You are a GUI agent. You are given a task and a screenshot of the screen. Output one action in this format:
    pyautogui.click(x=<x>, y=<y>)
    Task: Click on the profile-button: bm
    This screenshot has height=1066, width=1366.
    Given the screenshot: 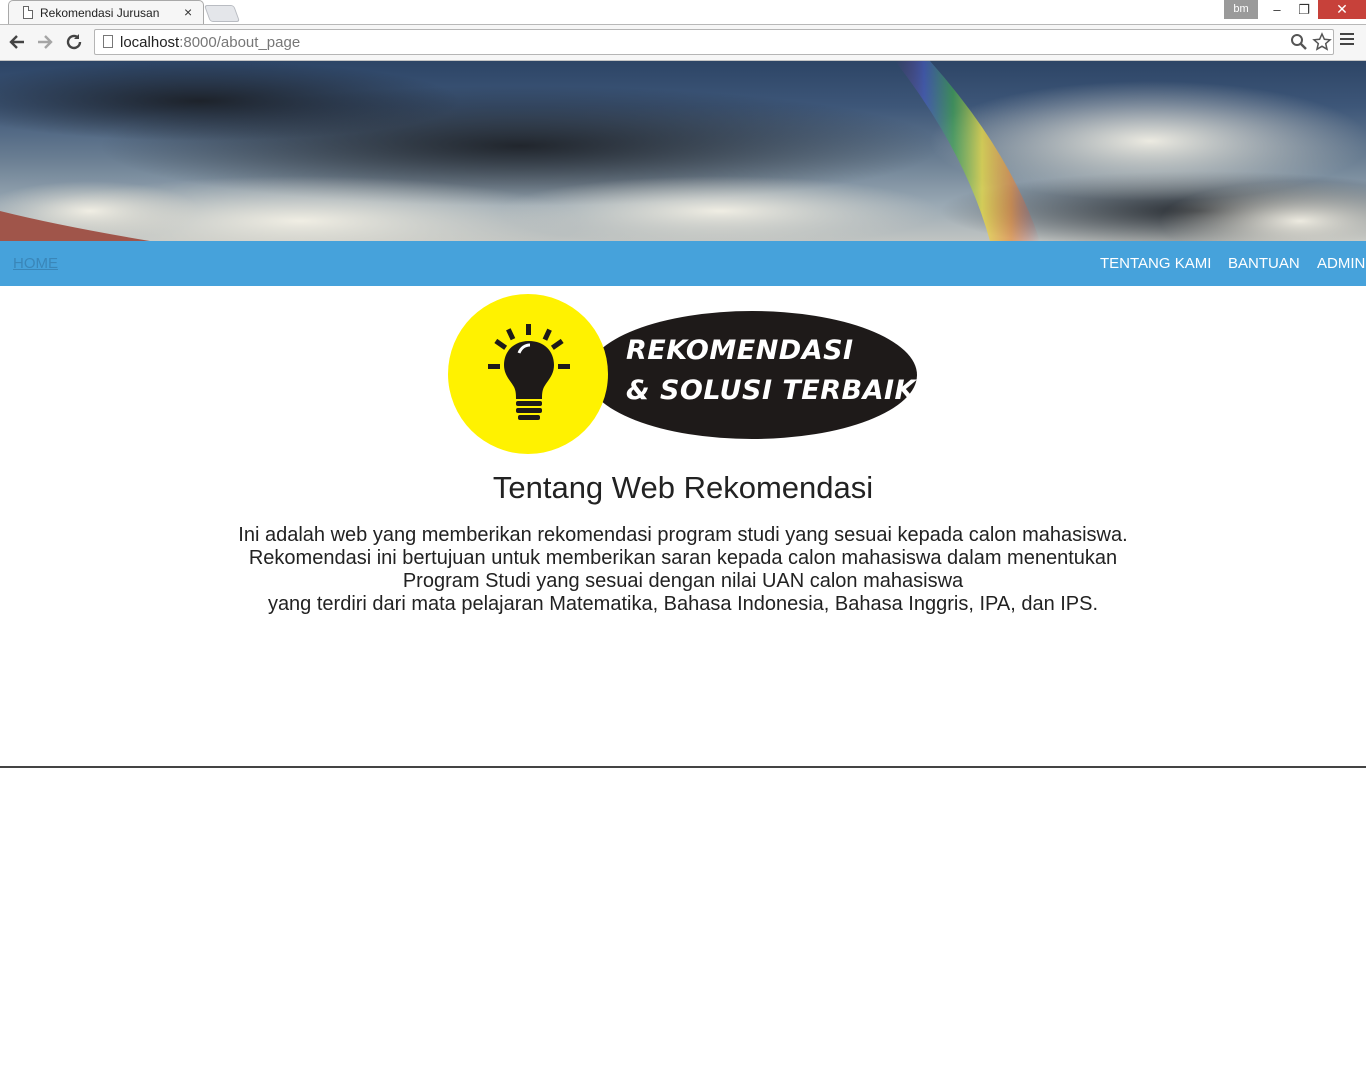 What is the action you would take?
    pyautogui.click(x=1241, y=9)
    